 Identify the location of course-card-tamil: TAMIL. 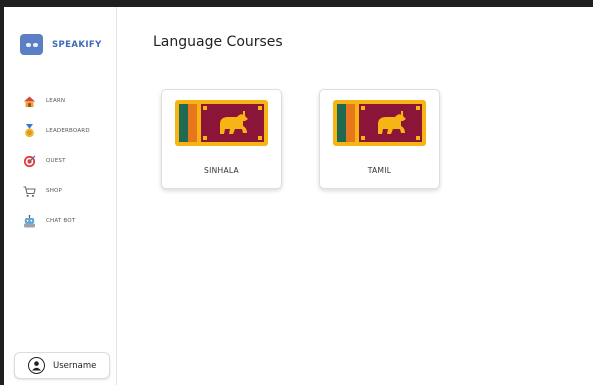
(379, 139).